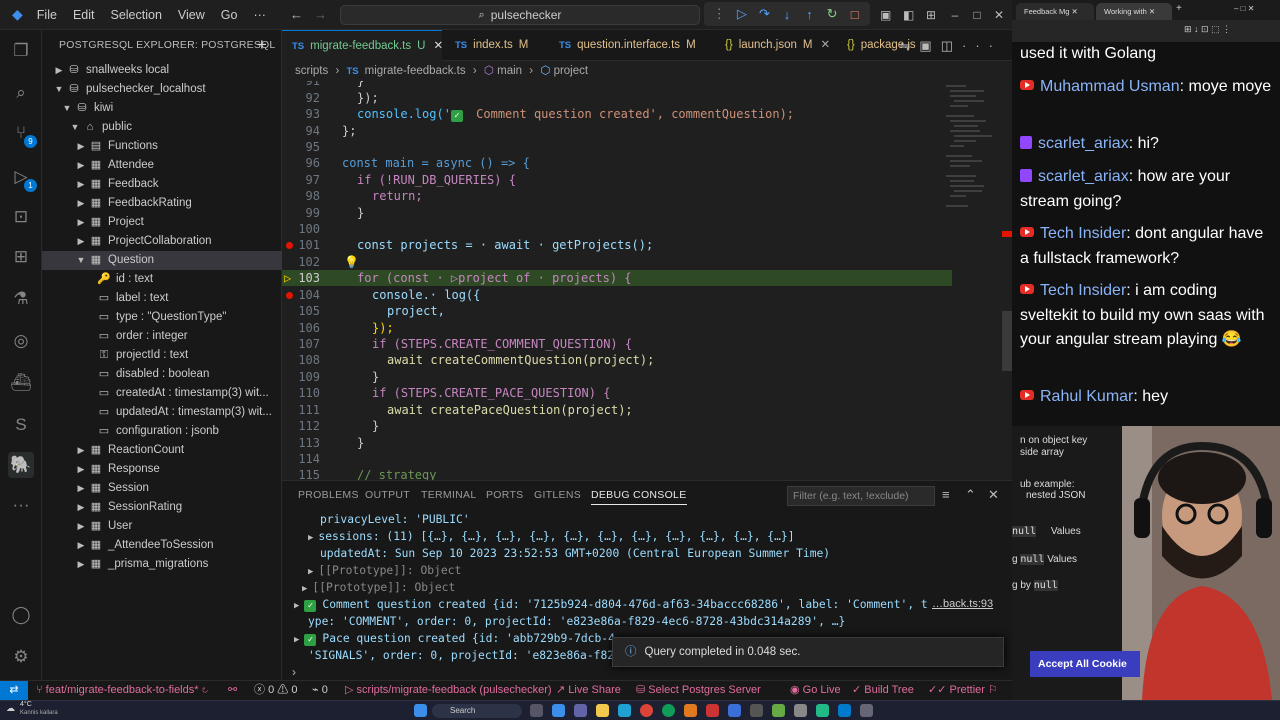  What do you see at coordinates (639, 497) in the screenshot?
I see `tab-debug-console: DEBUG CONSOLE` at bounding box center [639, 497].